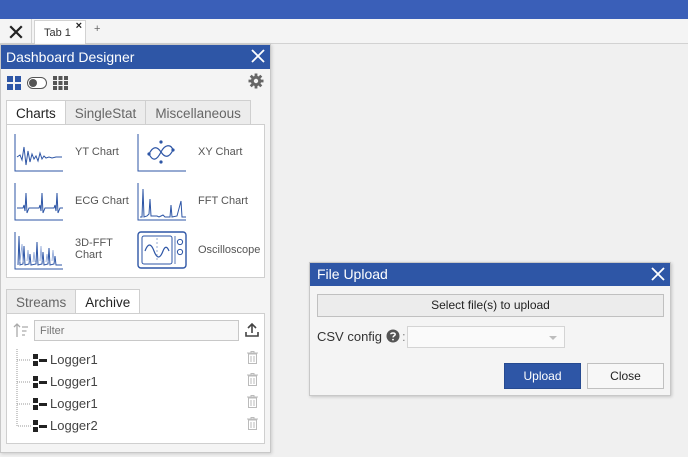 The height and width of the screenshot is (457, 688). I want to click on top-bar, so click(344, 9).